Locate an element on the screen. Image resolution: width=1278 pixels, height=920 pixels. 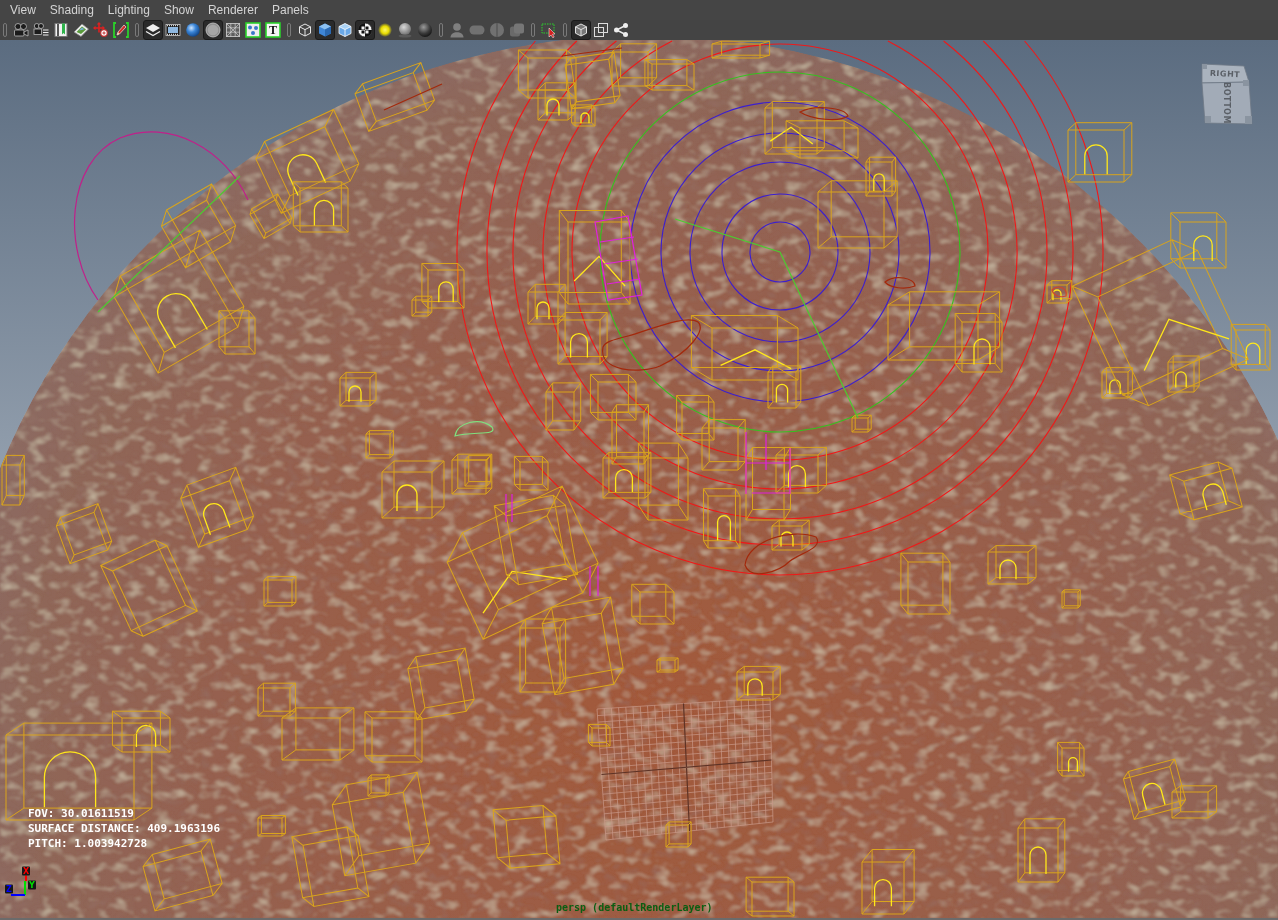
rounded-squares-icon is located at coordinates (517, 30).